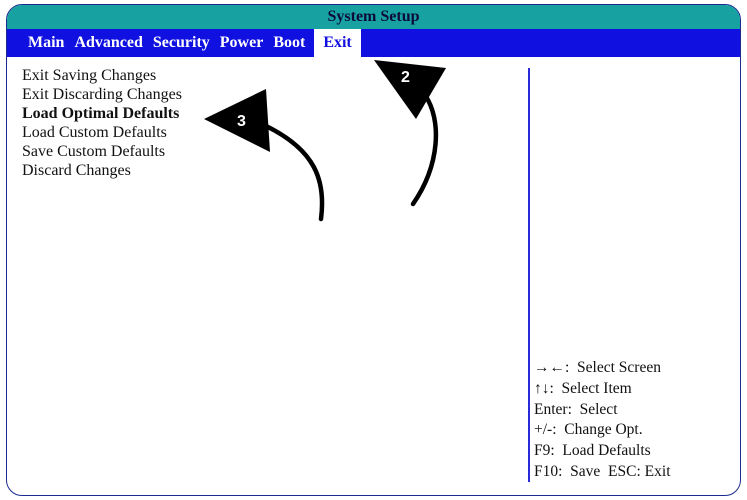 The width and height of the screenshot is (747, 500). Describe the element at coordinates (102, 75) in the screenshot. I see `option-exit-saving-changes: Exit Saving Changes` at that location.